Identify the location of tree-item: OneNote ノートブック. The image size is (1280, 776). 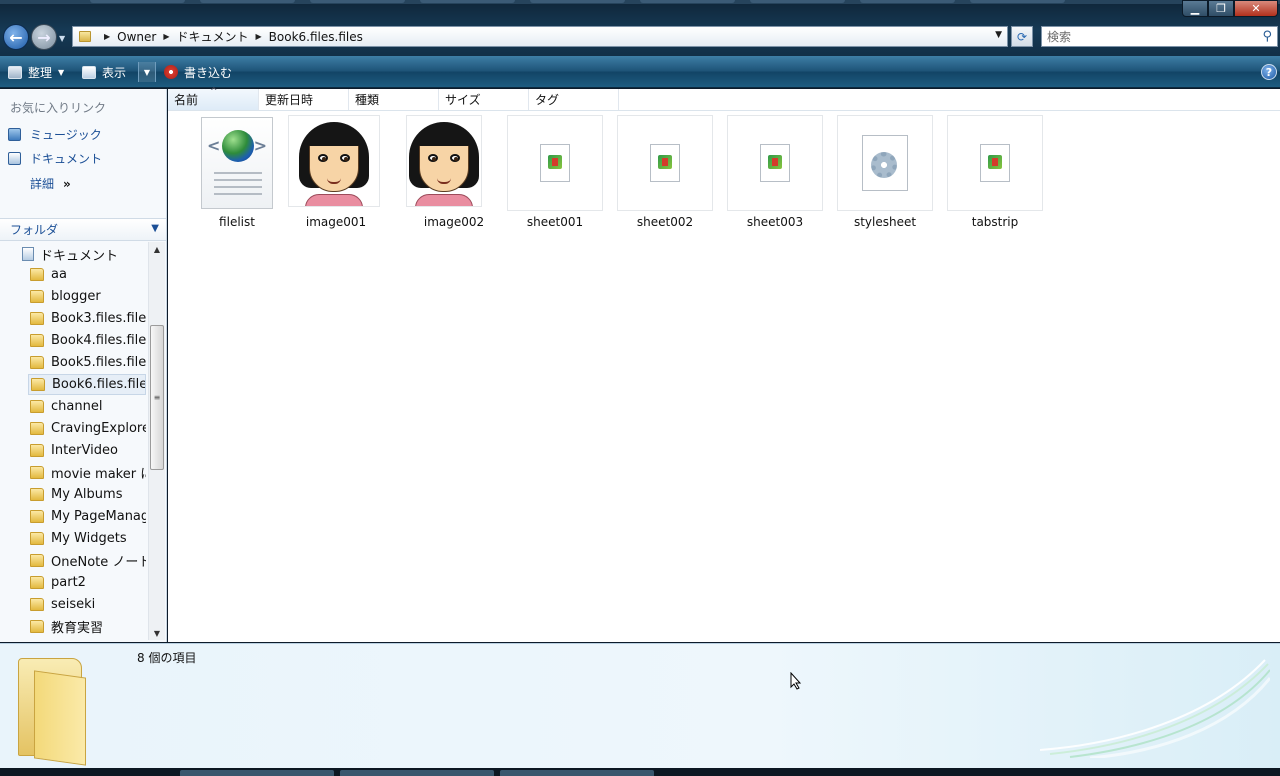
(87, 560).